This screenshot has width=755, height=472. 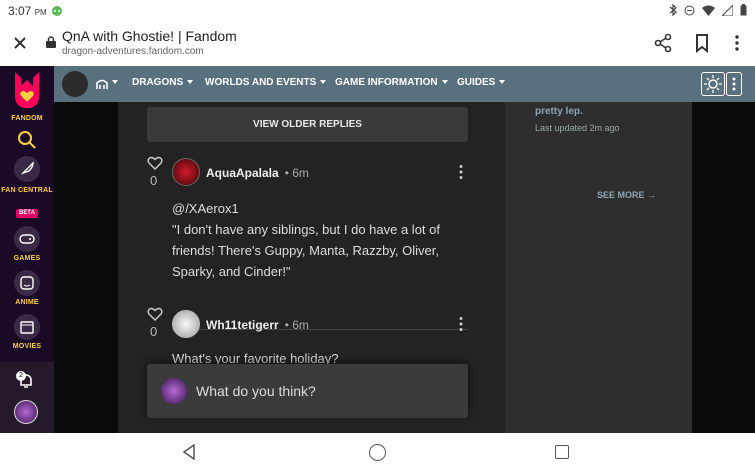 I want to click on status-bar: 3:07 PM, so click(x=377, y=11).